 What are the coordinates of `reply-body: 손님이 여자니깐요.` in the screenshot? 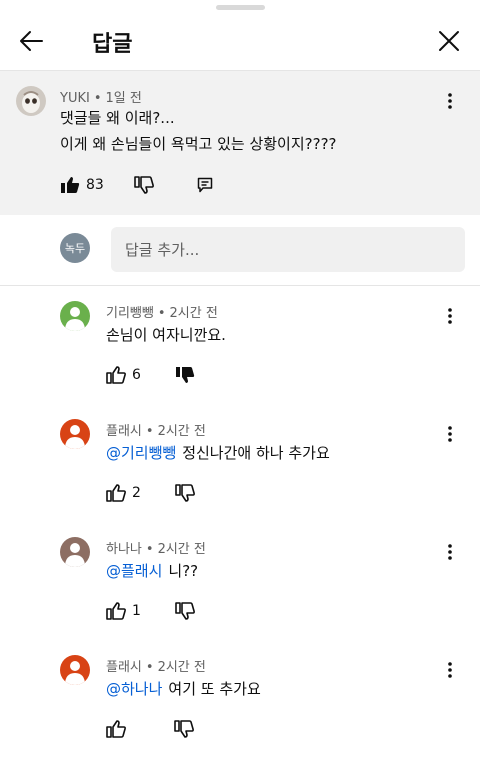 It's located at (166, 335).